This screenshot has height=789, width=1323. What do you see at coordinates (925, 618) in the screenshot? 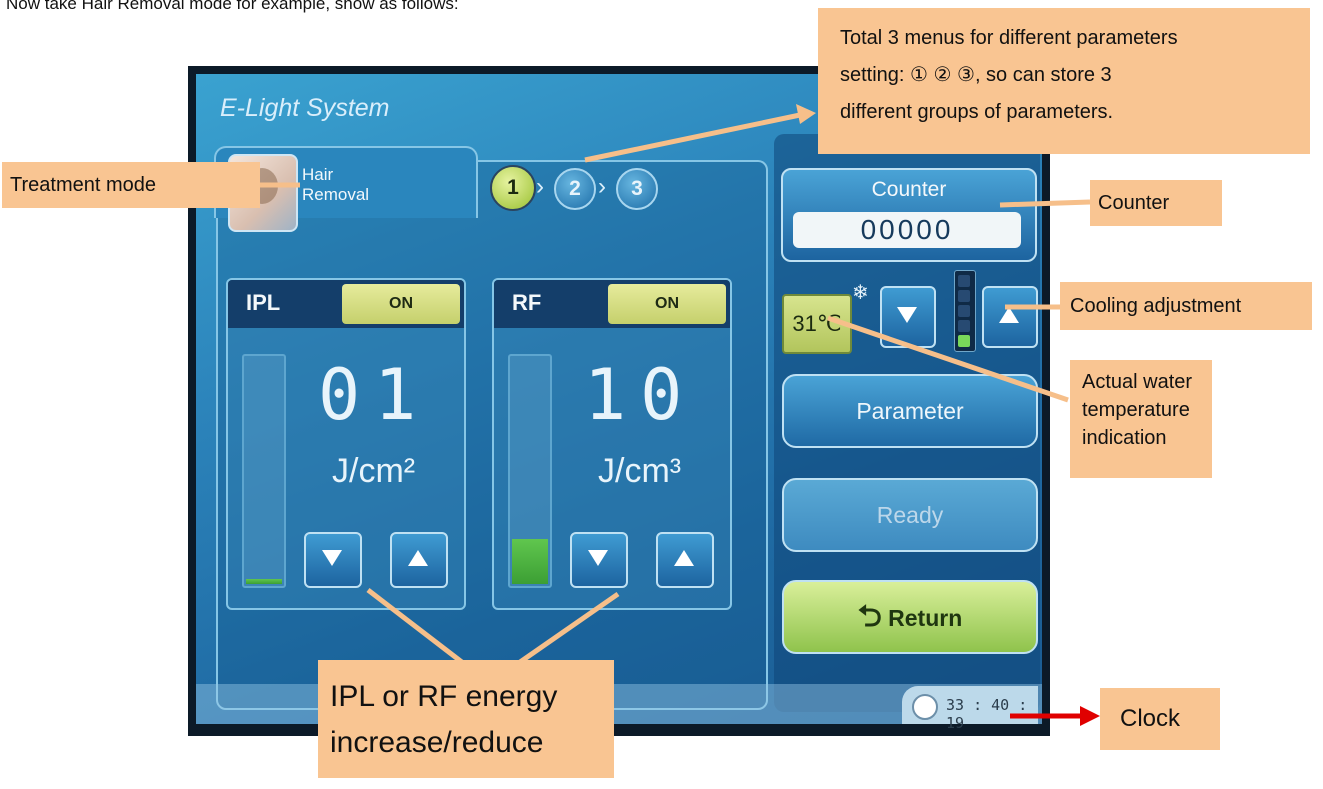
I see `return-label: Return` at bounding box center [925, 618].